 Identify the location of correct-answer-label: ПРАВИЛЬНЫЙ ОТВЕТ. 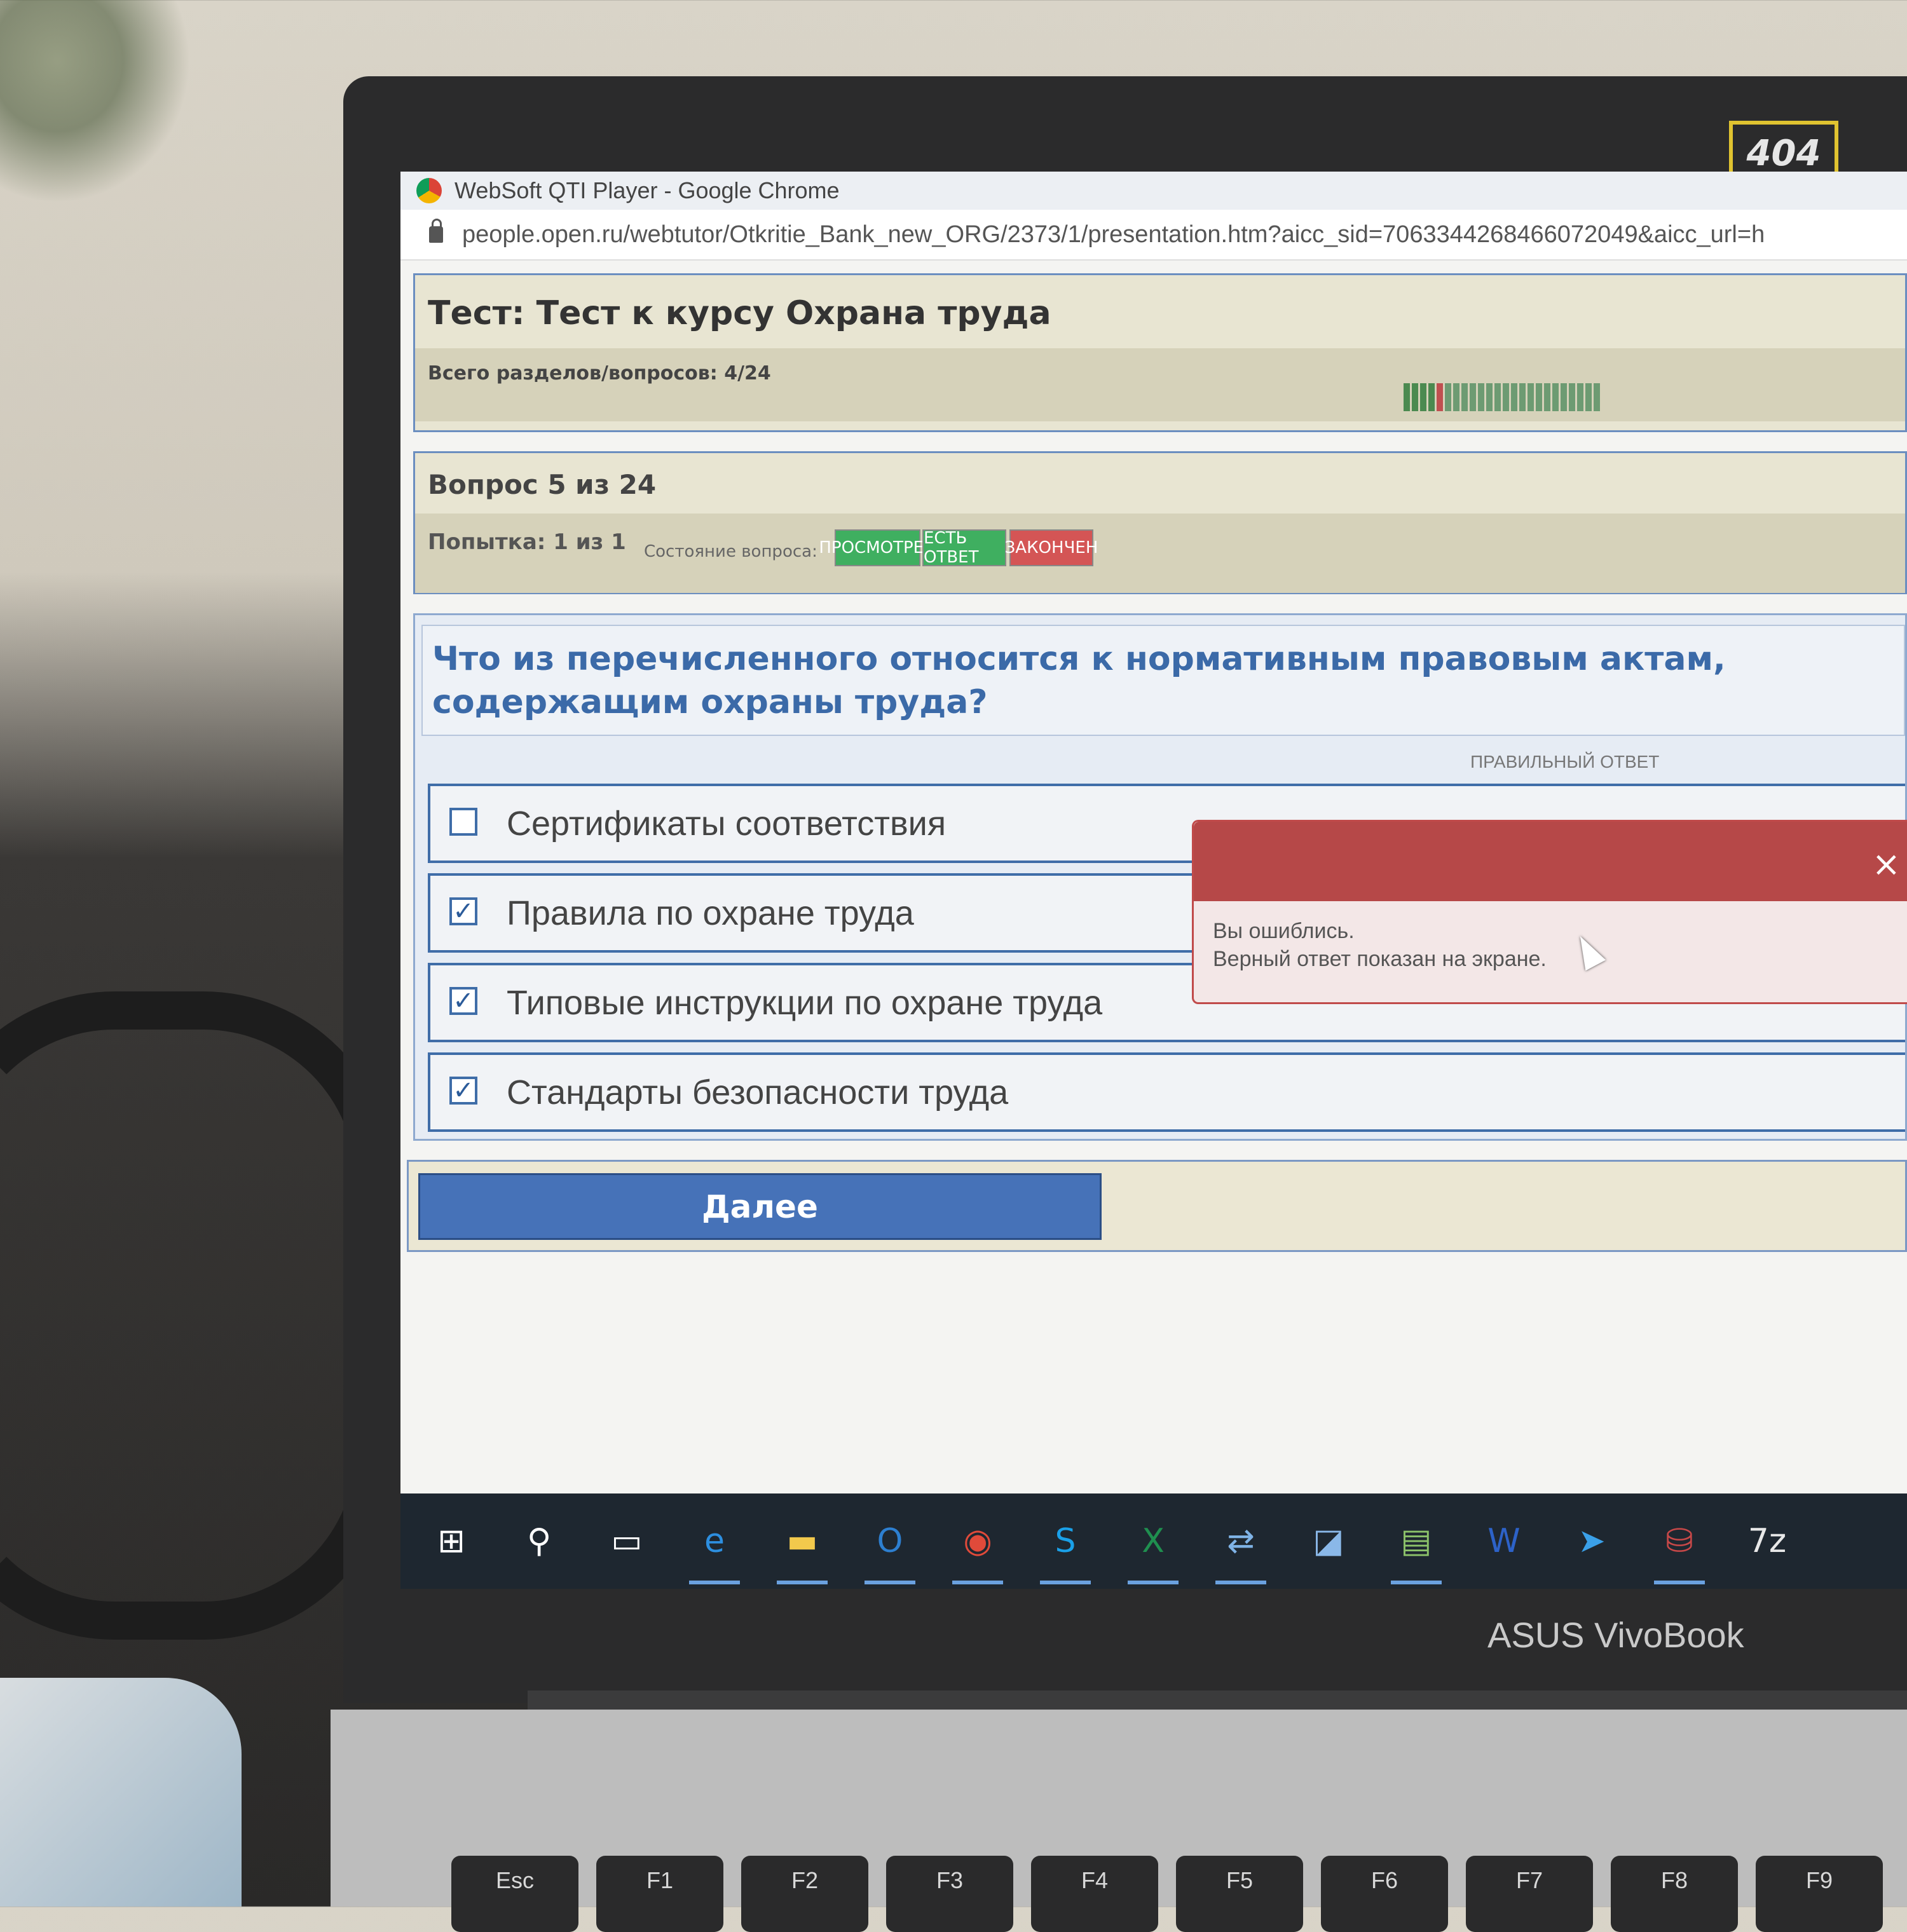
(1565, 762).